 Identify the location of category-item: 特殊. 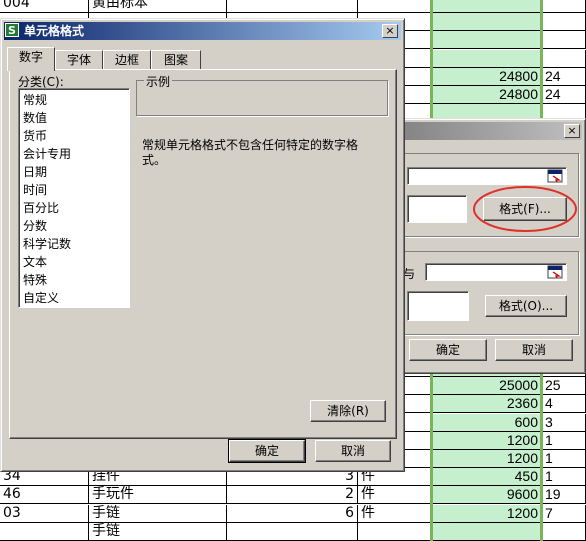
(74, 280).